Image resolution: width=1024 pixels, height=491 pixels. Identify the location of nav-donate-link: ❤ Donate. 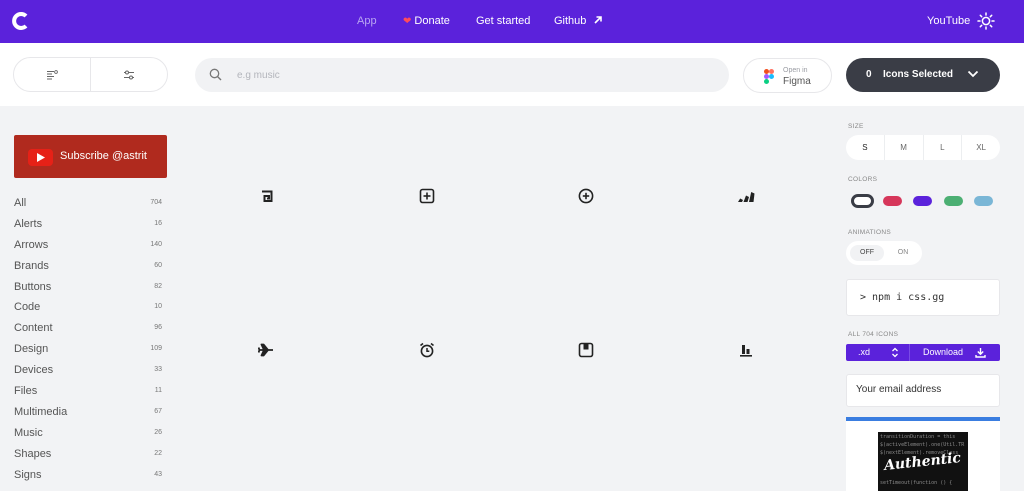
(426, 21).